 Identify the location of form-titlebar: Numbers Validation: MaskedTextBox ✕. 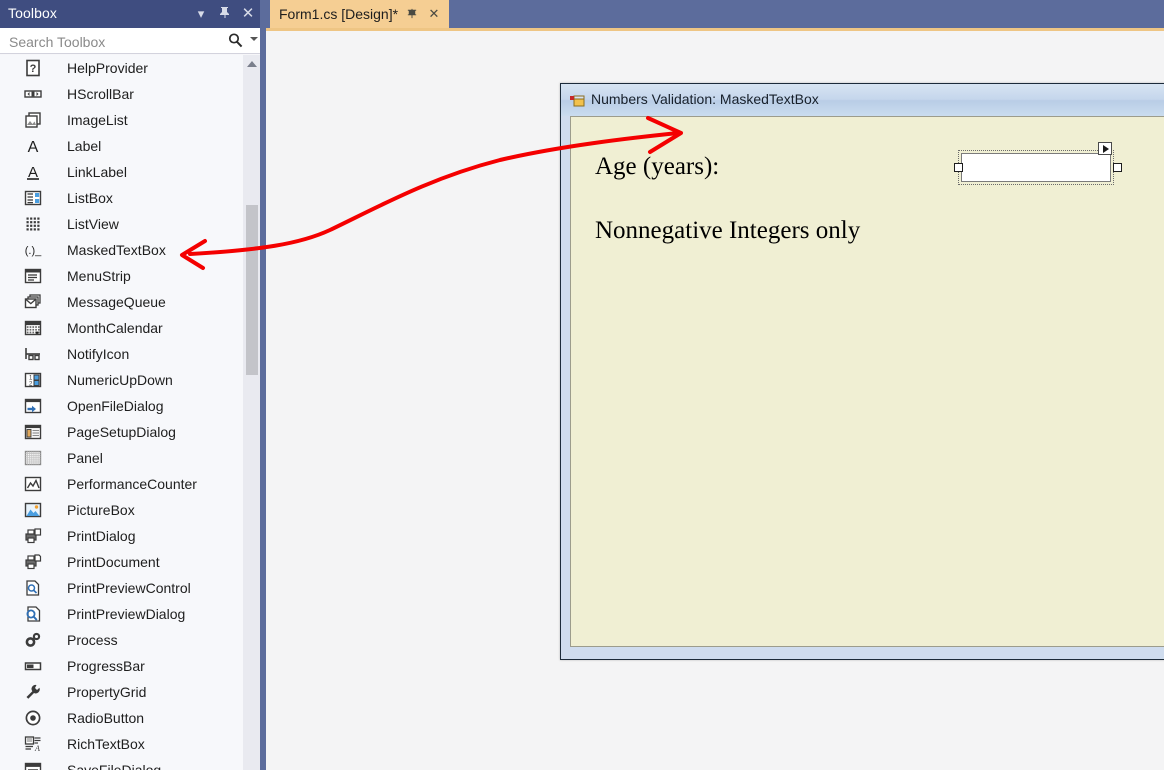
(862, 100).